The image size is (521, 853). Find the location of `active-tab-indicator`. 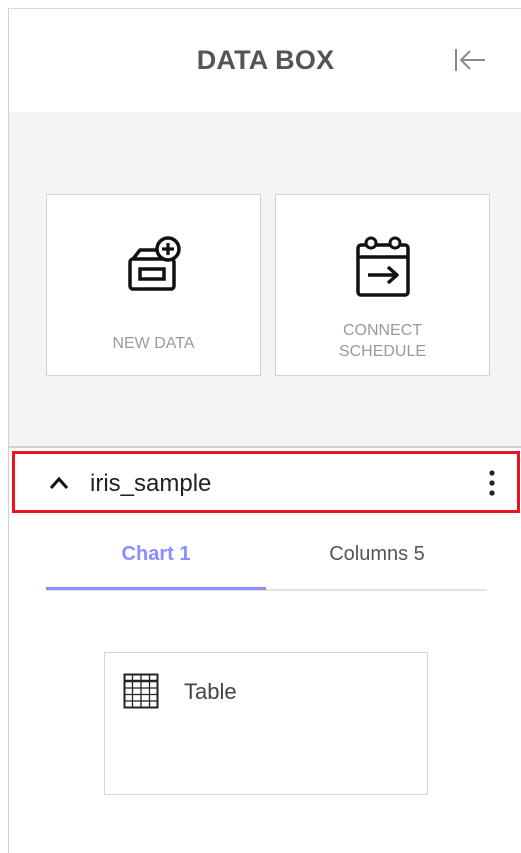

active-tab-indicator is located at coordinates (156, 588).